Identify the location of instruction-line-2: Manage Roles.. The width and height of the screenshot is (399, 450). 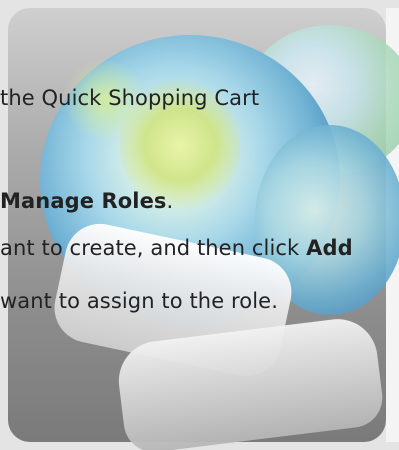
(86, 201).